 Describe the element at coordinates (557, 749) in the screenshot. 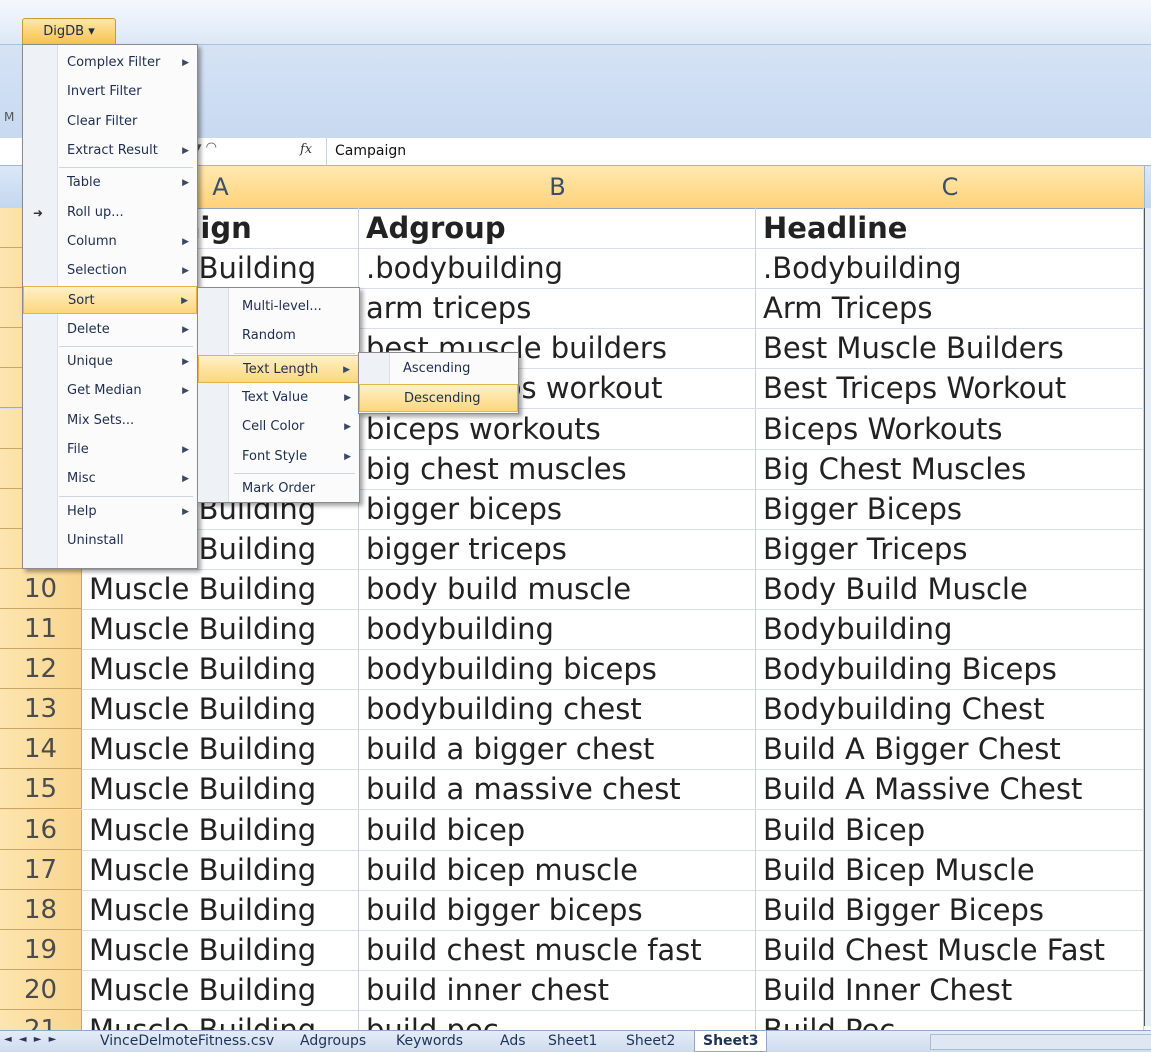

I see `cell-b: build a bigger chest` at that location.